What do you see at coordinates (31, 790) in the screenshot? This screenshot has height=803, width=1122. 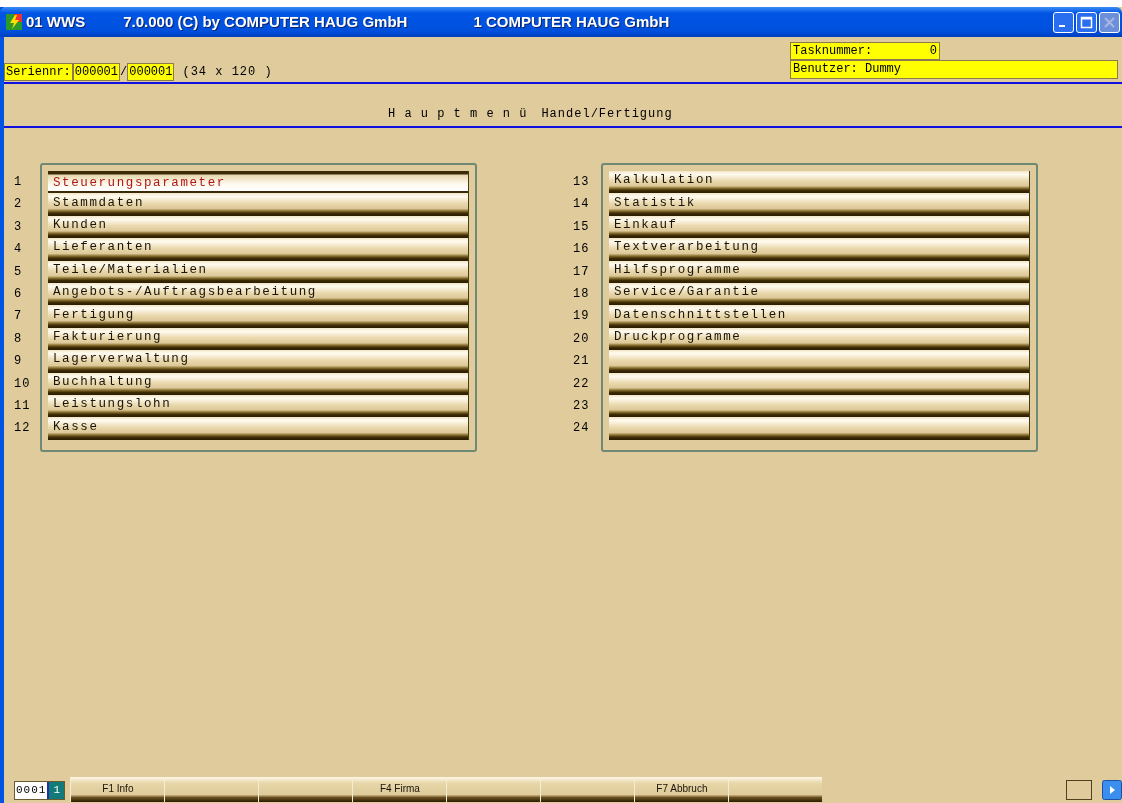 I see `record-counter: 0001` at bounding box center [31, 790].